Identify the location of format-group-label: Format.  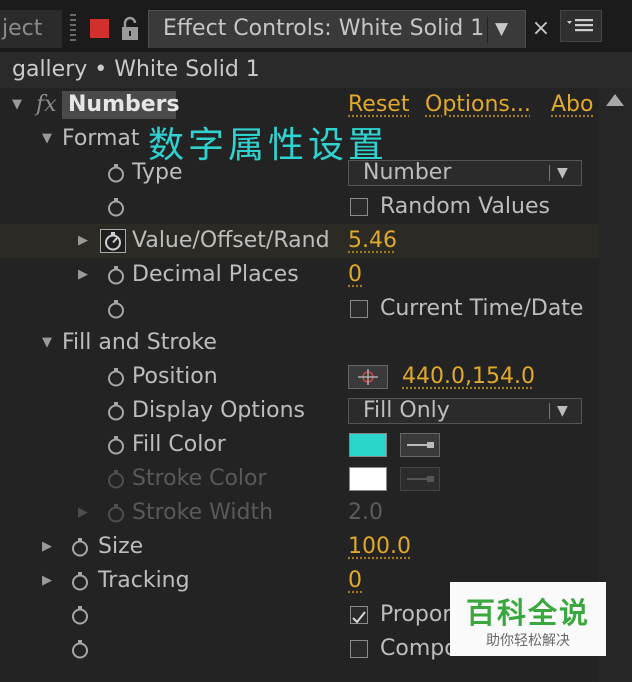
(101, 139).